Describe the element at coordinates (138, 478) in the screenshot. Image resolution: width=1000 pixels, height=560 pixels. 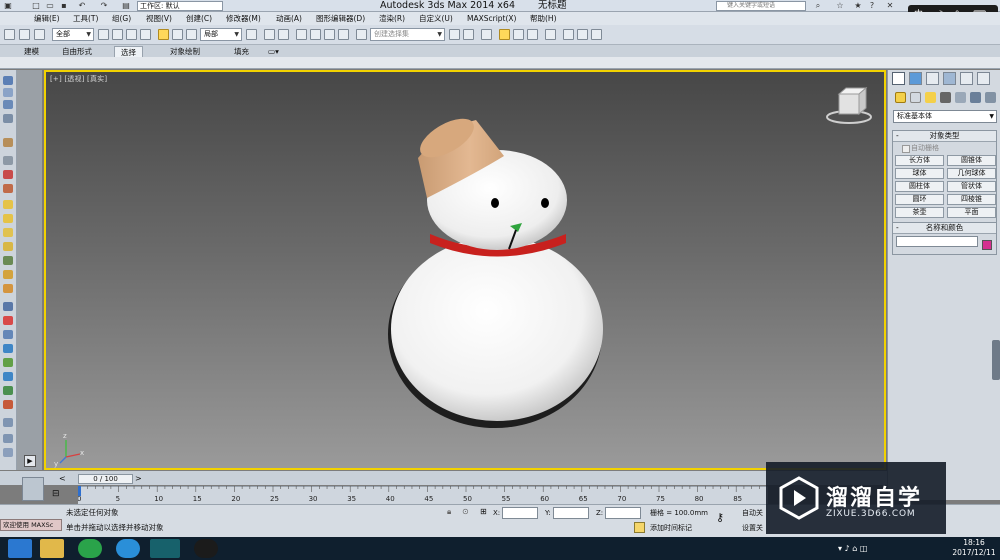
I see `next-frame-icon: >` at that location.